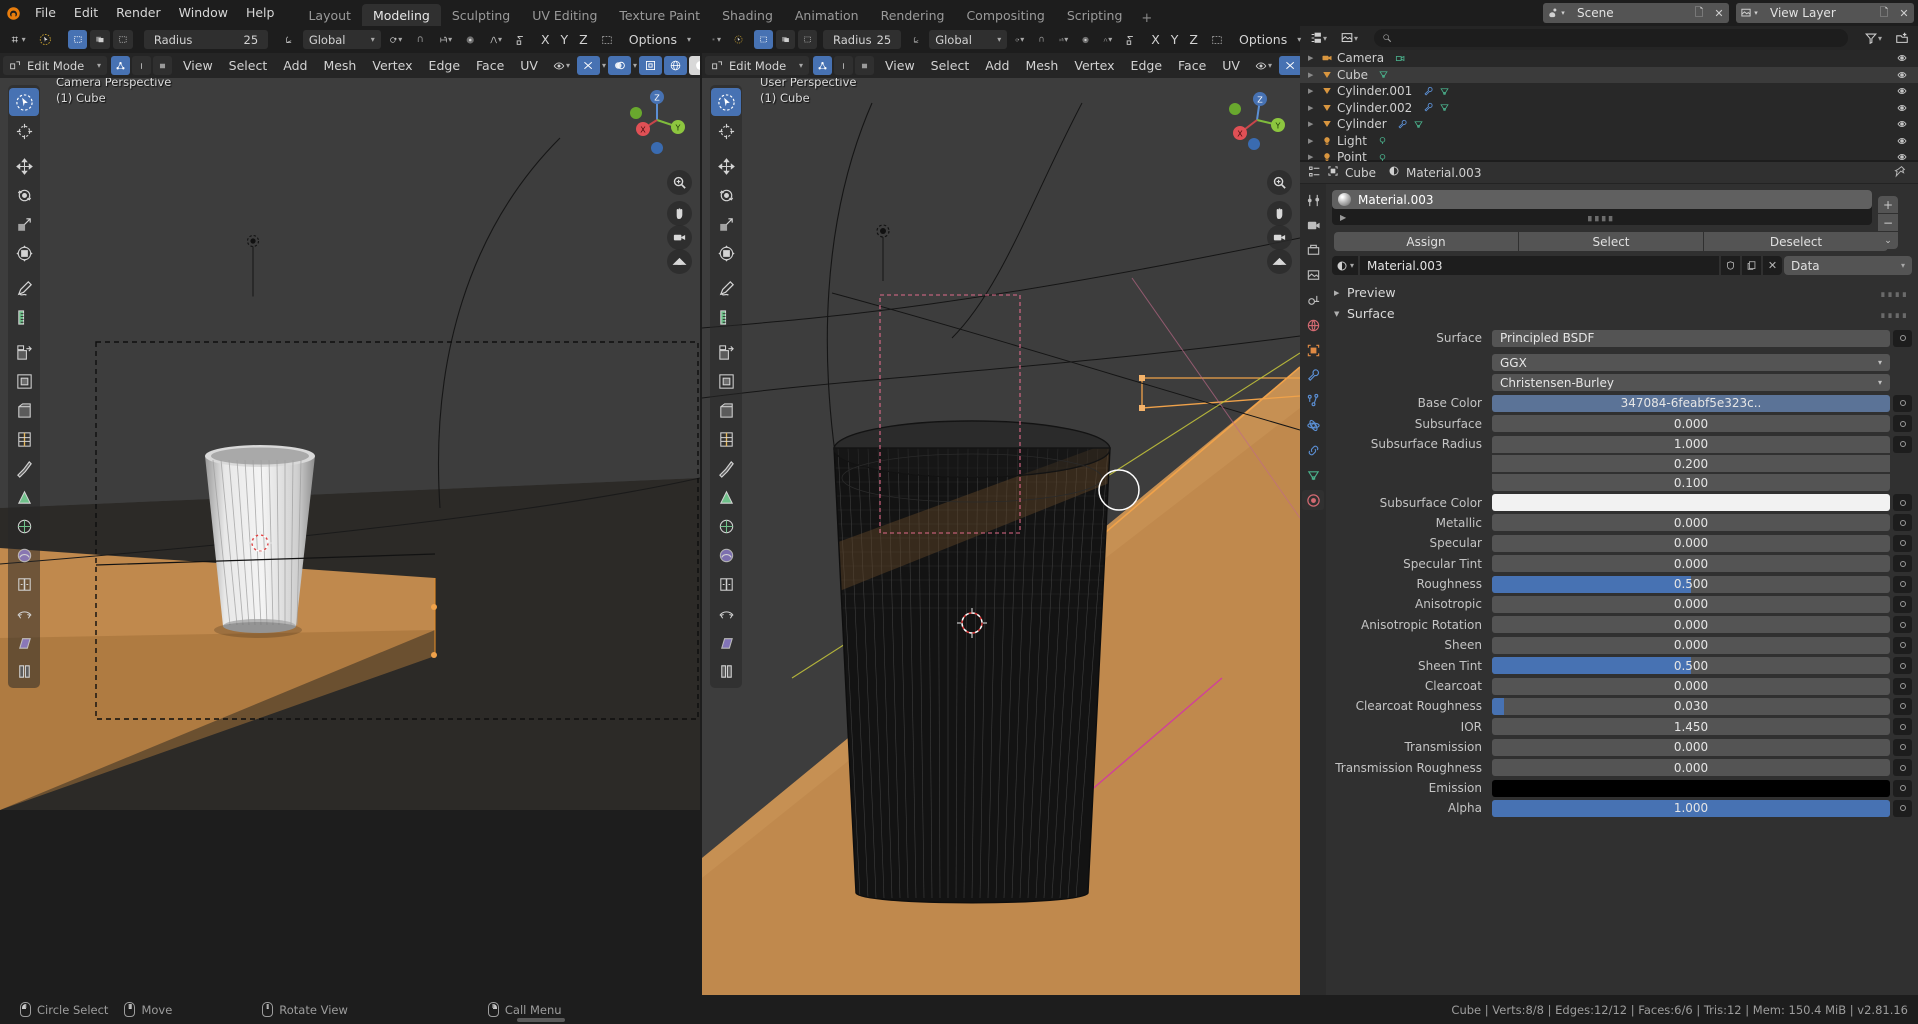 This screenshot has width=1918, height=1024. I want to click on pin-icon, so click(1899, 173).